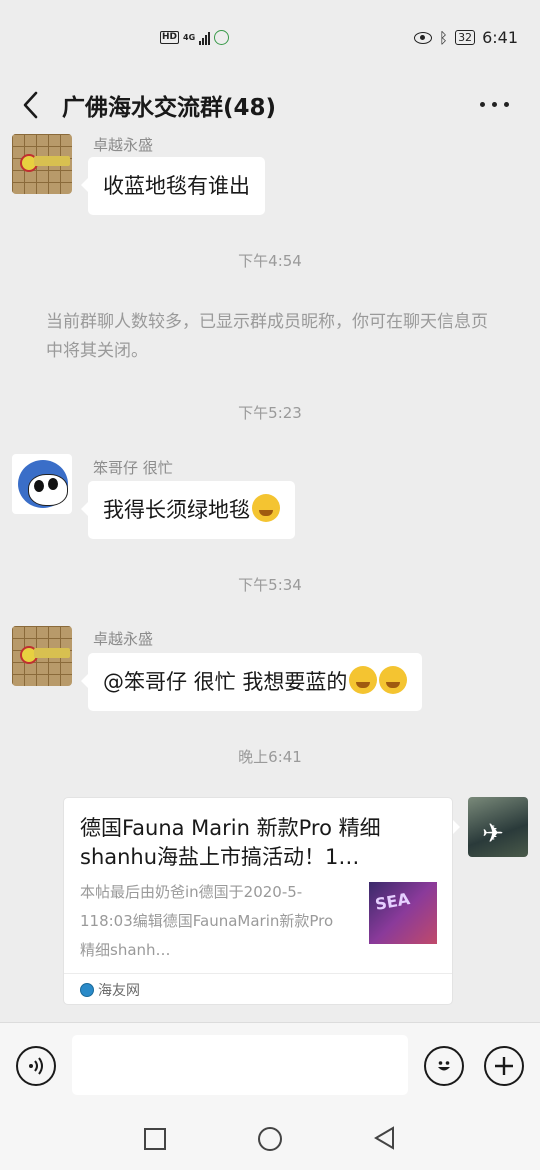 This screenshot has height=1170, width=540. What do you see at coordinates (482, 104) in the screenshot?
I see `more-dots-icon` at bounding box center [482, 104].